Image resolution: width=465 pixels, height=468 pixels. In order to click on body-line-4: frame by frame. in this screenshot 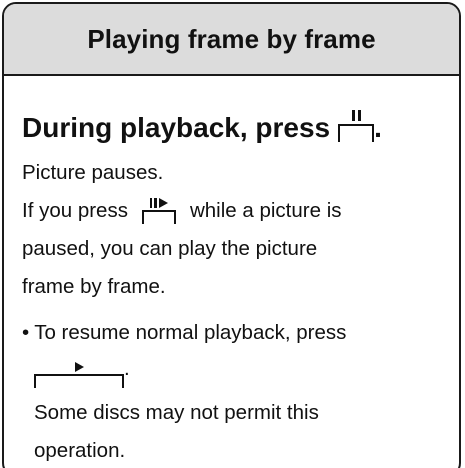, I will do `click(94, 286)`.